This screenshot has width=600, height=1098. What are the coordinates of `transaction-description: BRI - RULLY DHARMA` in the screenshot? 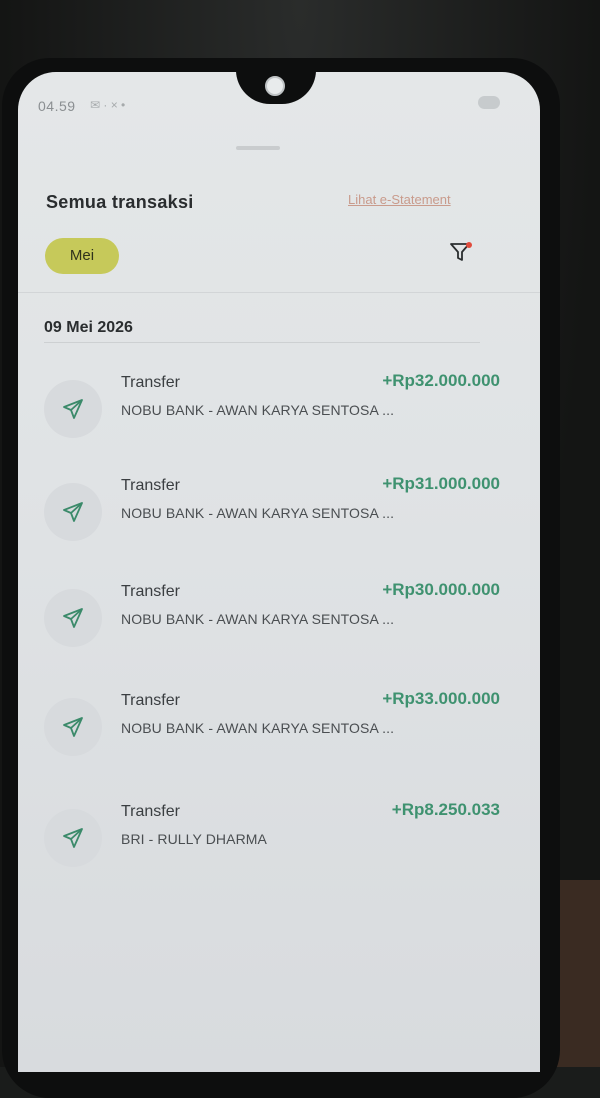 It's located at (194, 839).